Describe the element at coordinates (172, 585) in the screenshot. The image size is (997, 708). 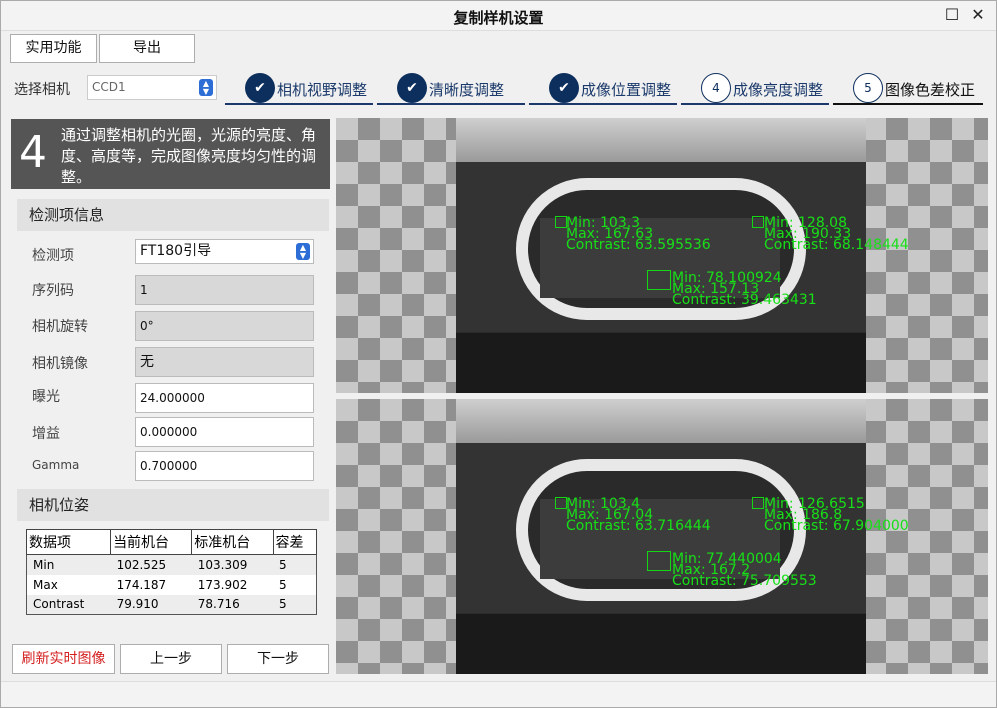
I see `table-row: Max 174.187 173.902 5` at that location.